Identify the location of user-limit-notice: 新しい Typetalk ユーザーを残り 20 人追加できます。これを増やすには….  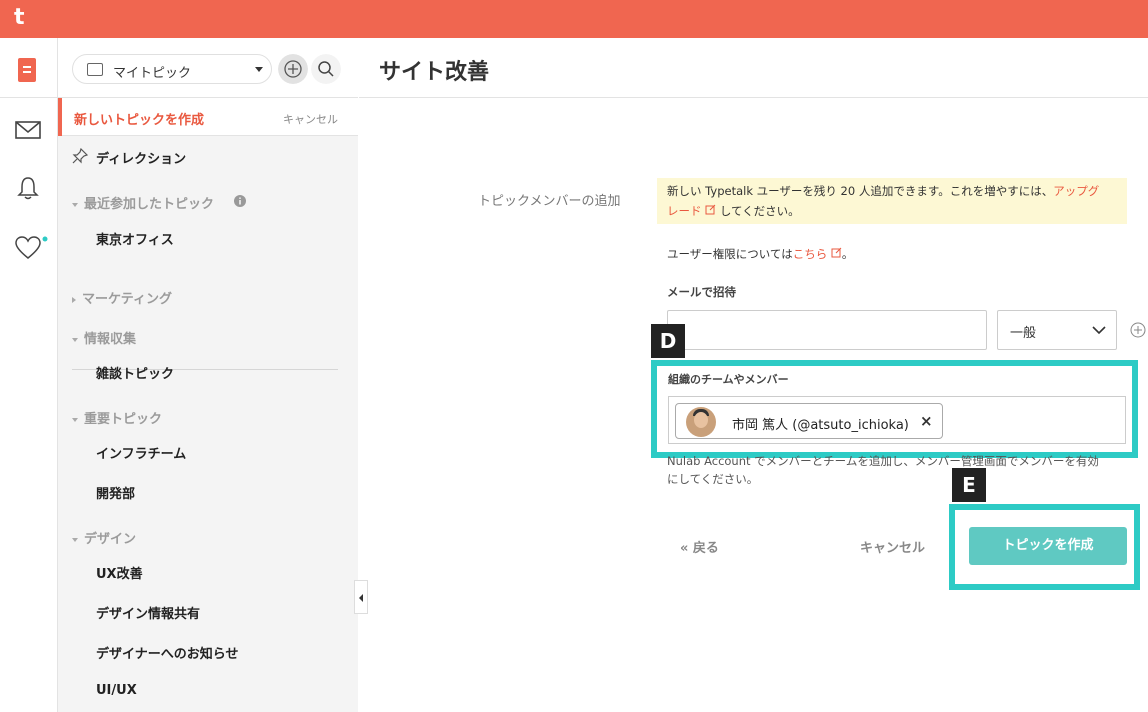
(892, 201).